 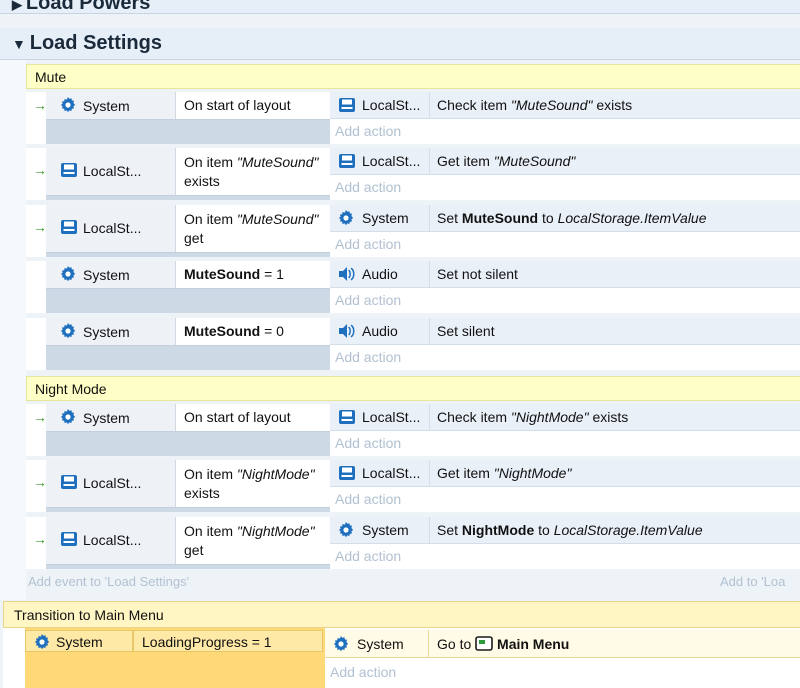 I want to click on action-row: LocalSt... Check item "MuteSound" exists, so click(x=565, y=105).